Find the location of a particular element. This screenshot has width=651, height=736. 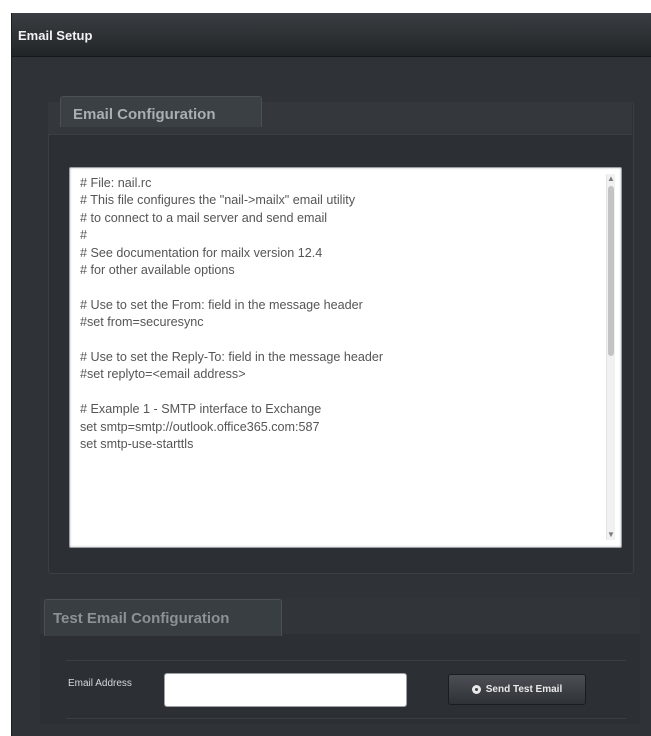

config-line: # is located at coordinates (84, 235).